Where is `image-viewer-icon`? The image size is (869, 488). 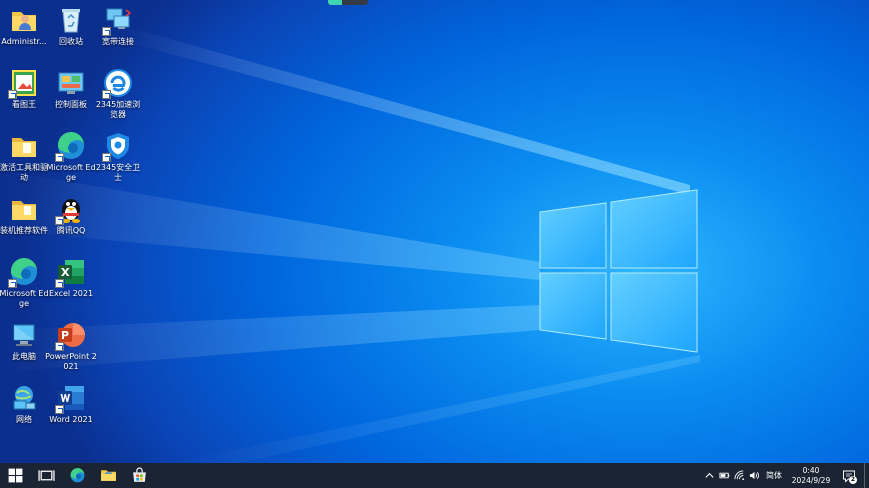
image-viewer-icon is located at coordinates (24, 83).